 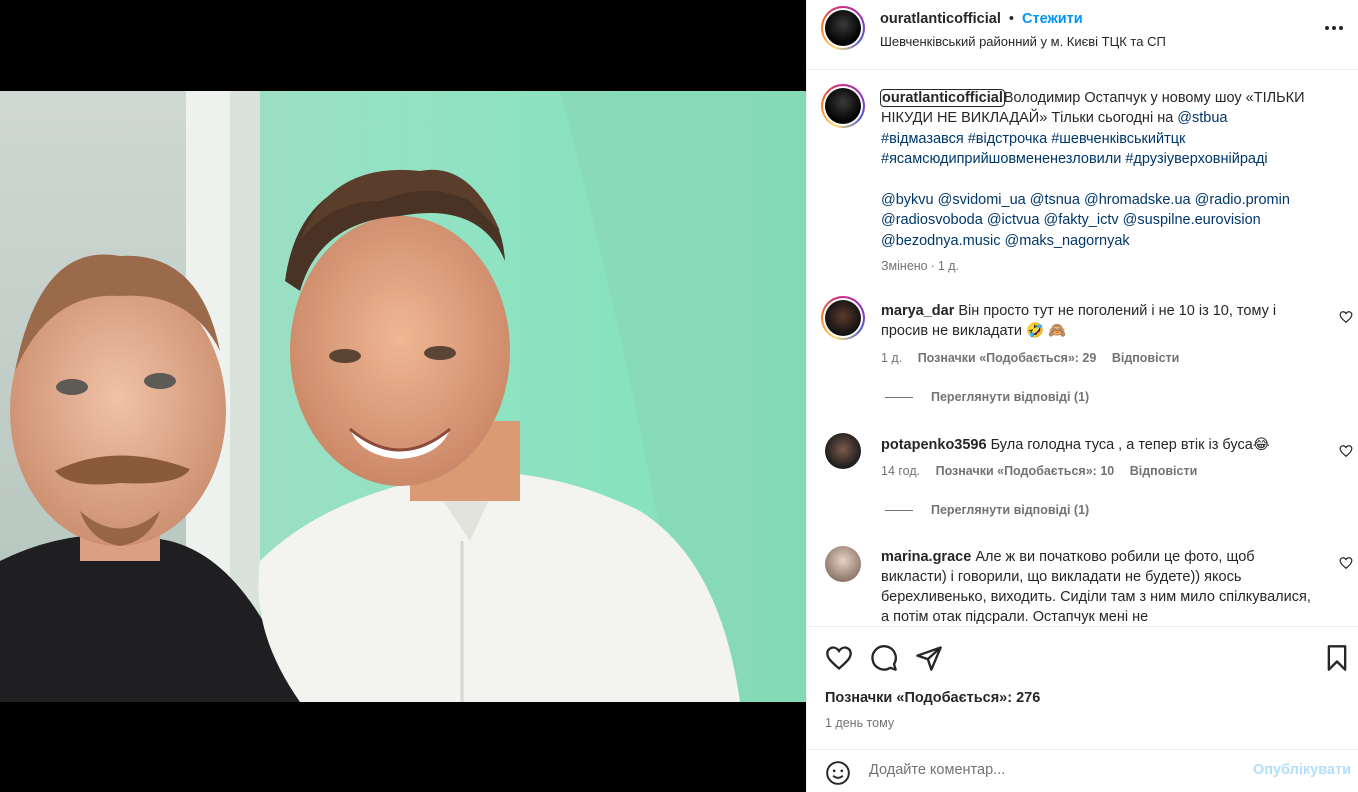 I want to click on mention: @hromadske.ua, so click(x=1137, y=200).